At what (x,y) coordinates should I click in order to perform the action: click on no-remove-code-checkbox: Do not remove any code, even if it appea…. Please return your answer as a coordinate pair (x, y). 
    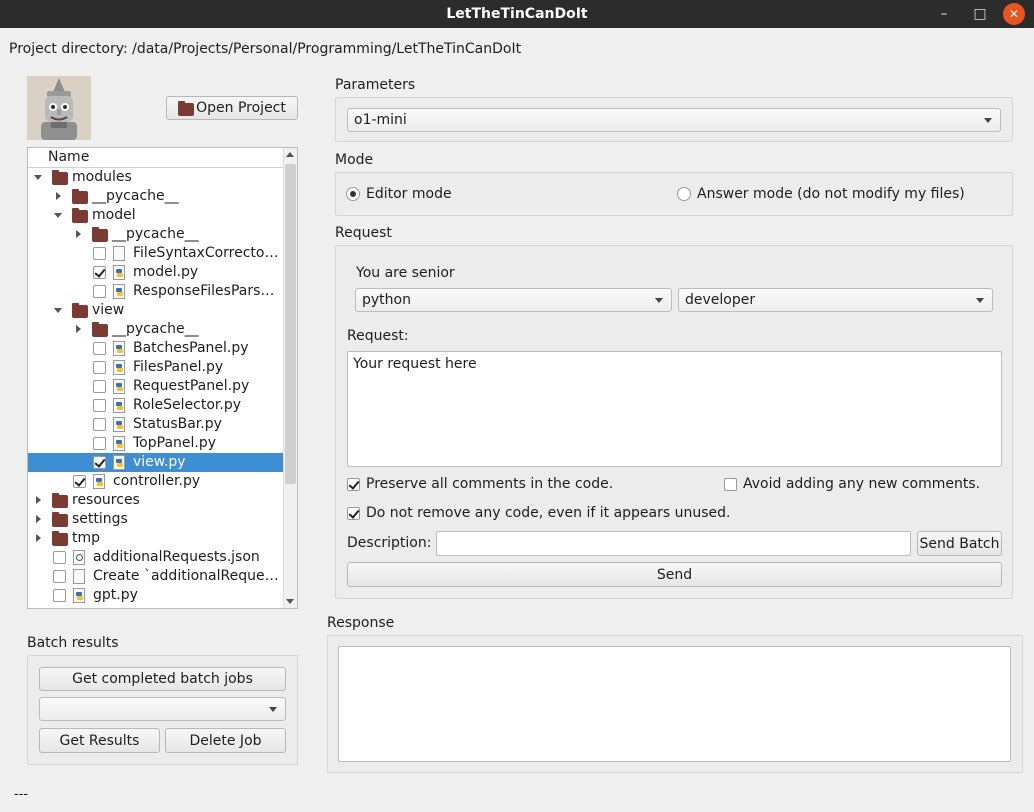
    Looking at the image, I should click on (538, 513).